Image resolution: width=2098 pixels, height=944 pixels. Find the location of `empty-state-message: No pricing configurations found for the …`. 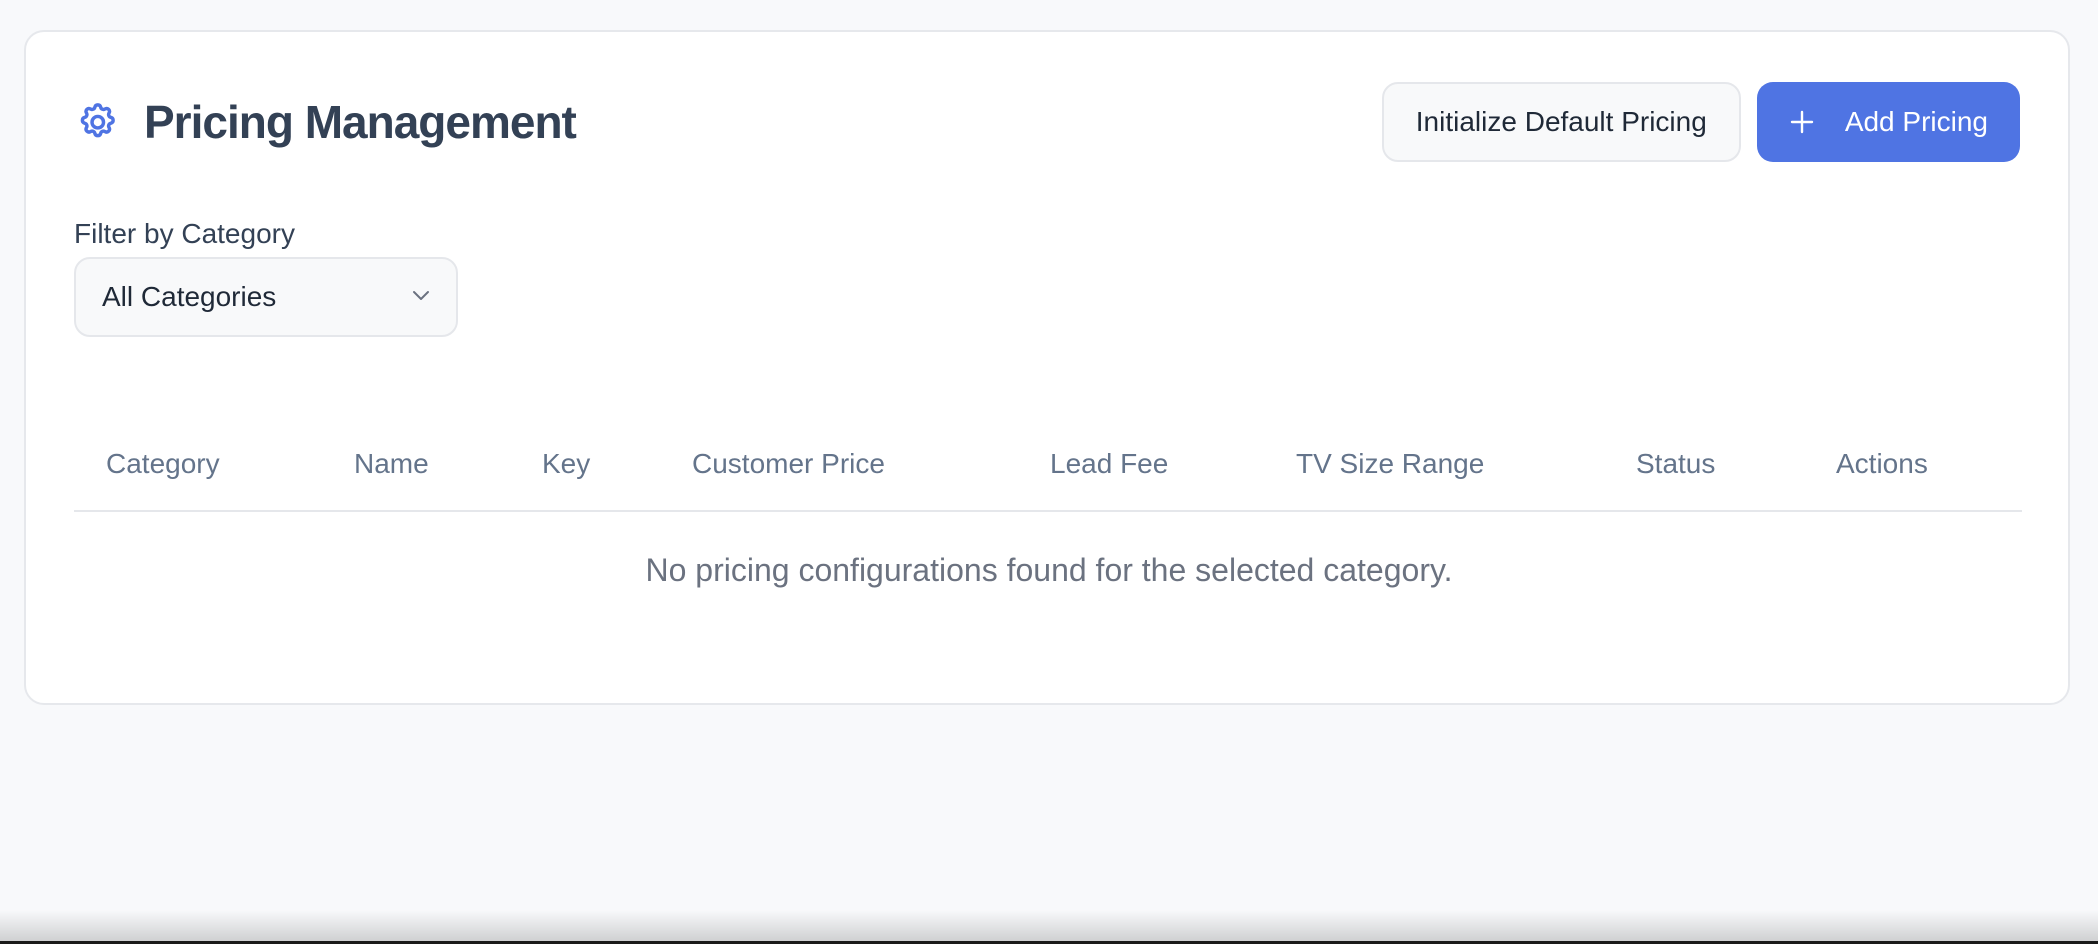

empty-state-message: No pricing configurations found for the … is located at coordinates (1049, 570).